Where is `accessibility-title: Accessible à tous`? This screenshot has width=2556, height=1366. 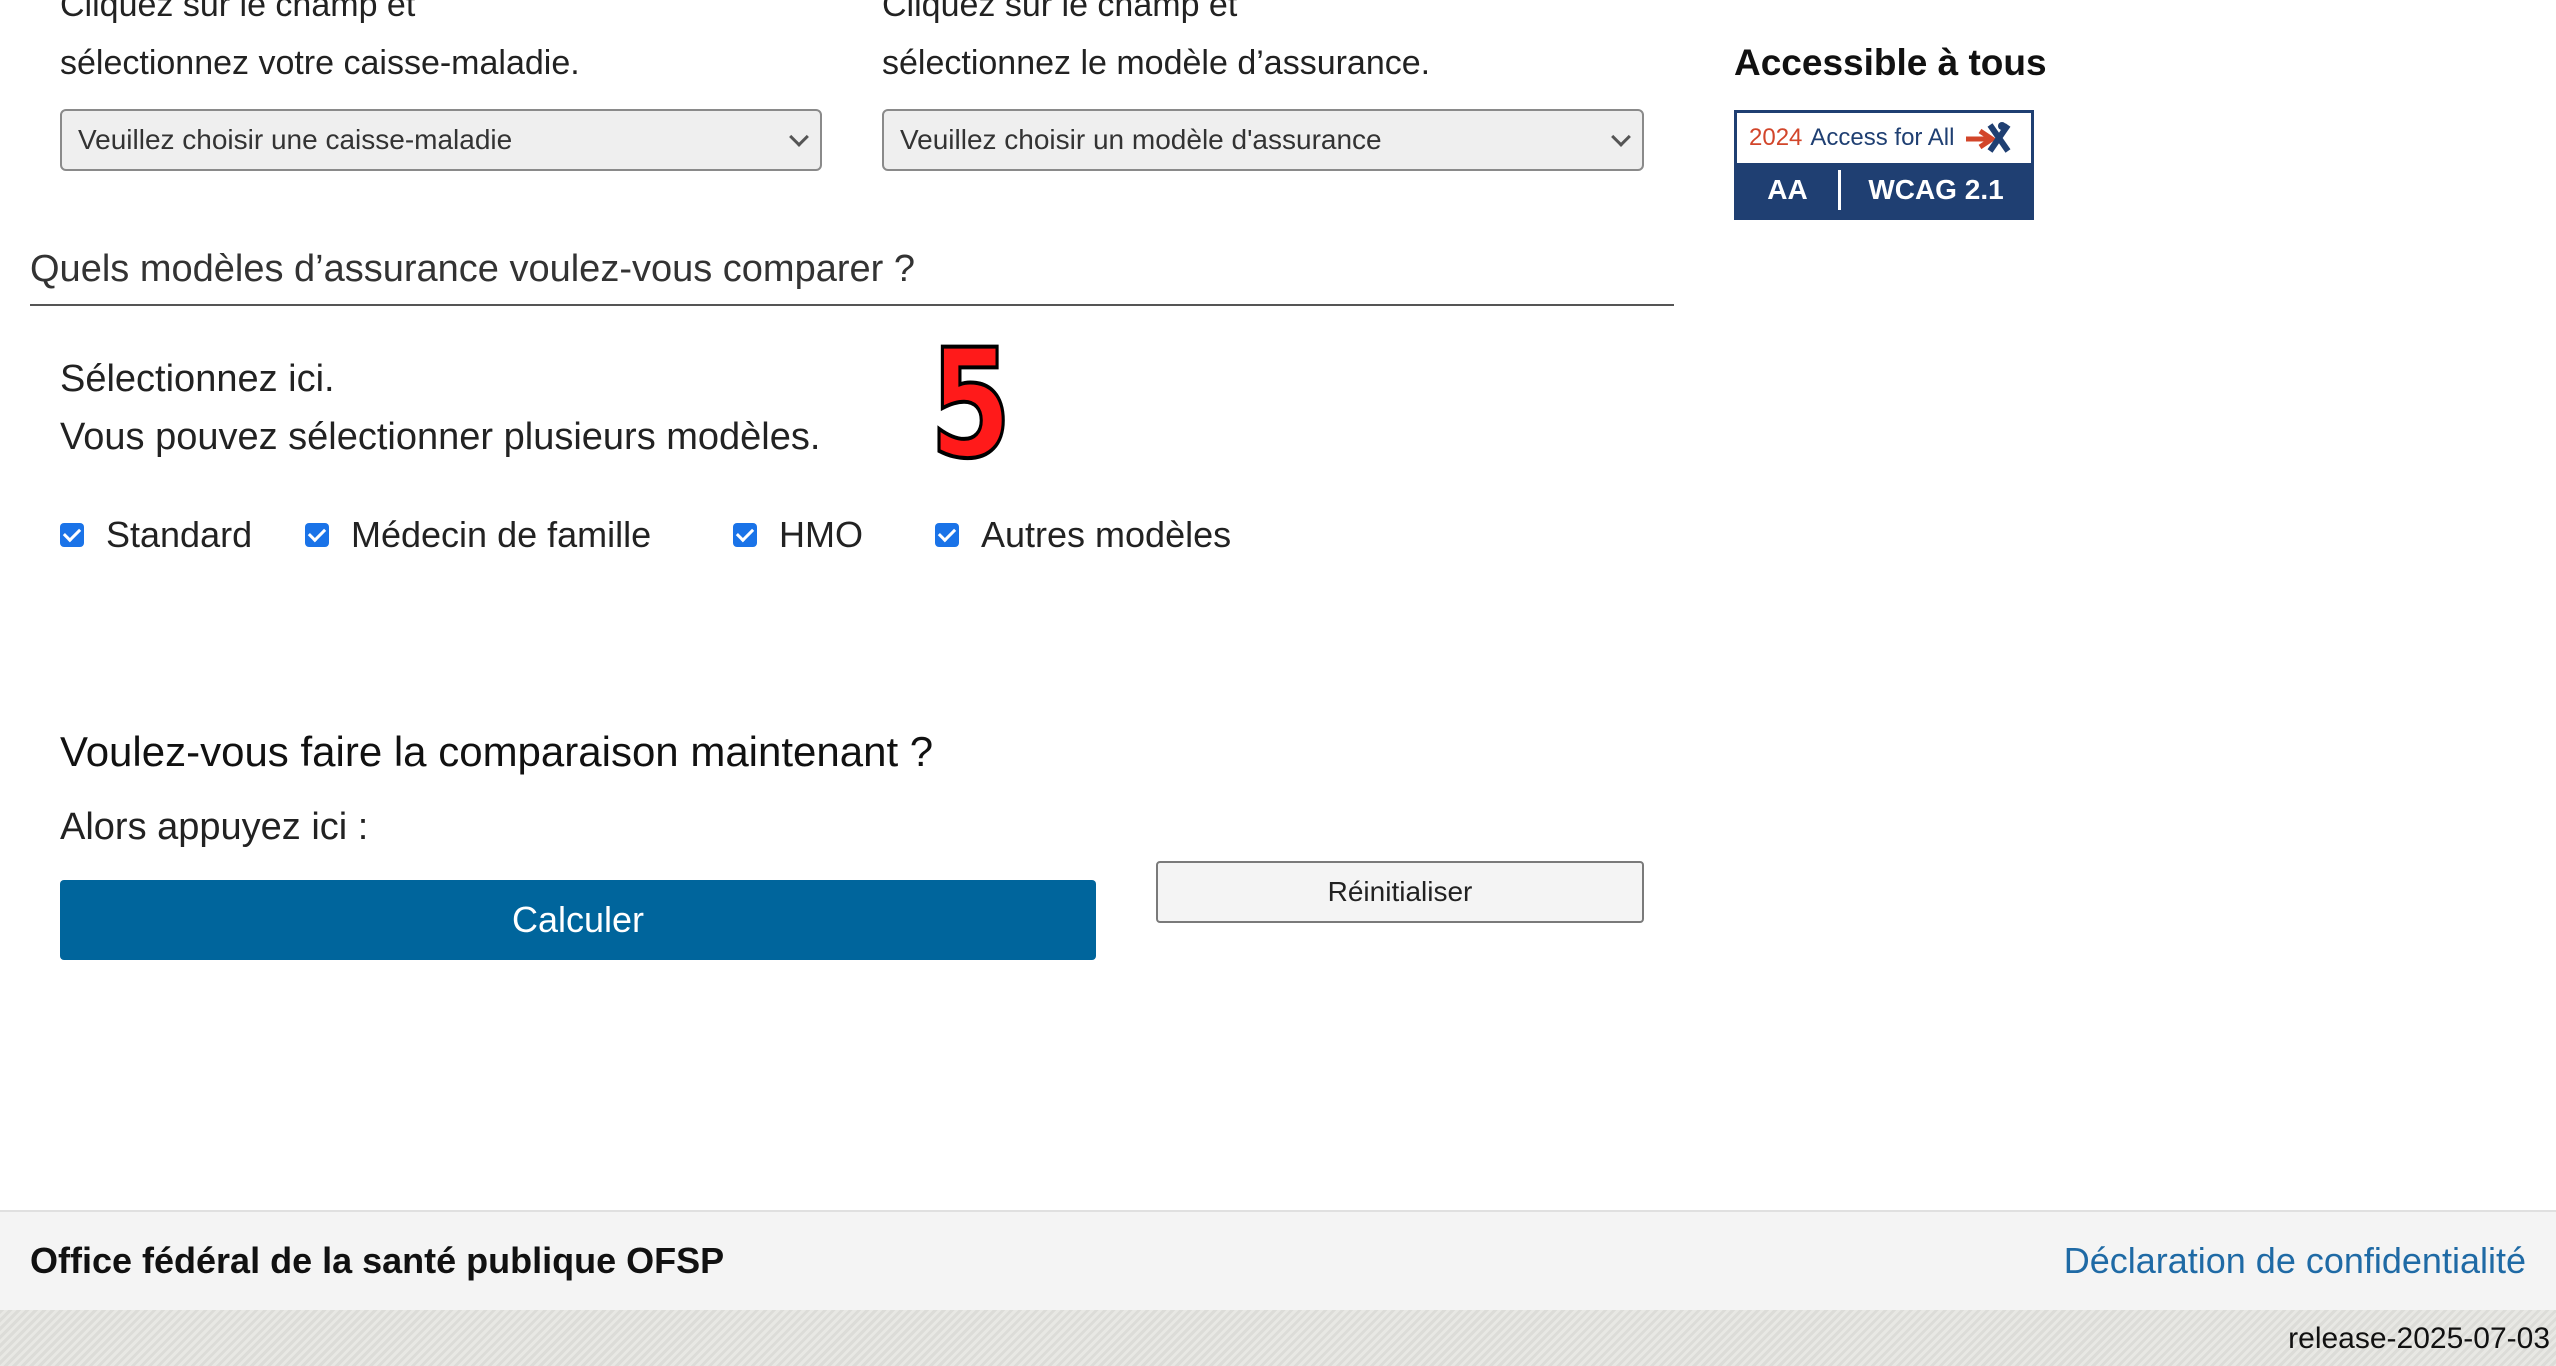
accessibility-title: Accessible à tous is located at coordinates (1890, 62).